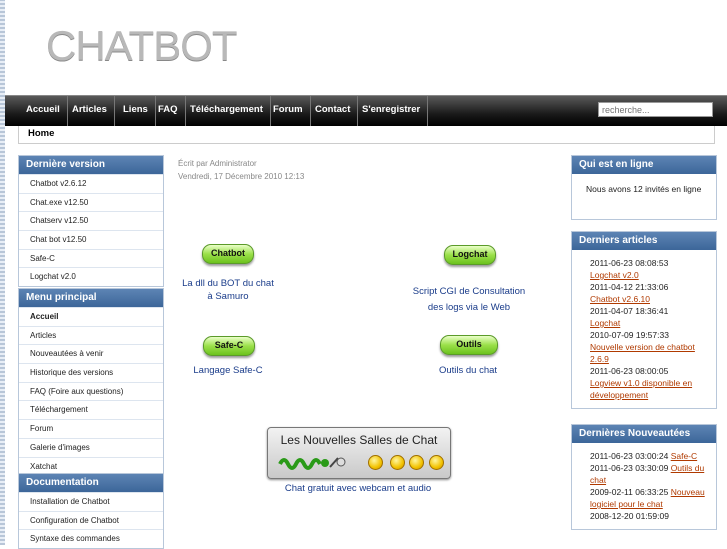 The height and width of the screenshot is (549, 727). Describe the element at coordinates (629, 371) in the screenshot. I see `article-date: 2011-06-23 08:00:05` at that location.